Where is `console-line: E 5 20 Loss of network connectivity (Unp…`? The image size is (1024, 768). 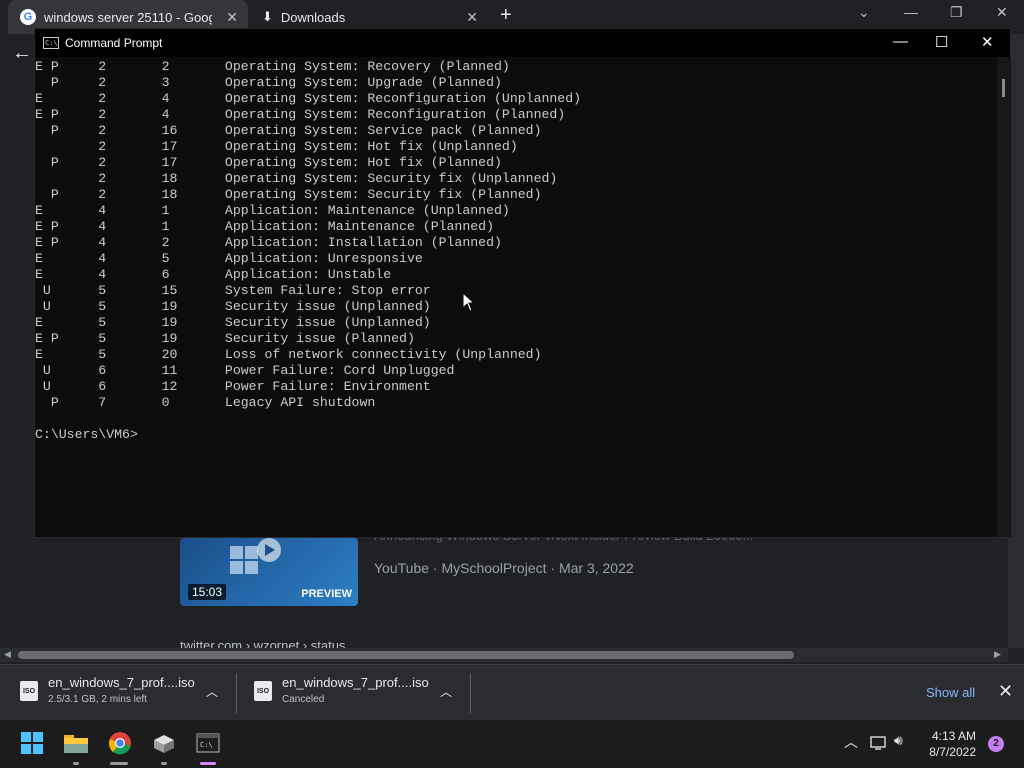 console-line: E 5 20 Loss of network connectivity (Unp… is located at coordinates (288, 354).